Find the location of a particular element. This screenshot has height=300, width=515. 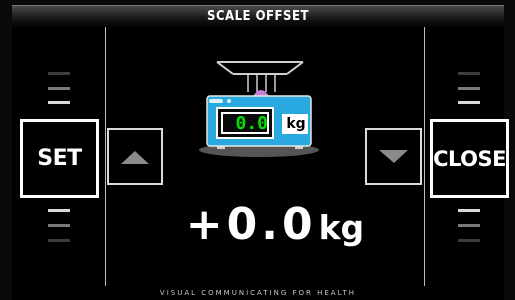

close-button-label: CLOSE is located at coordinates (469, 158).